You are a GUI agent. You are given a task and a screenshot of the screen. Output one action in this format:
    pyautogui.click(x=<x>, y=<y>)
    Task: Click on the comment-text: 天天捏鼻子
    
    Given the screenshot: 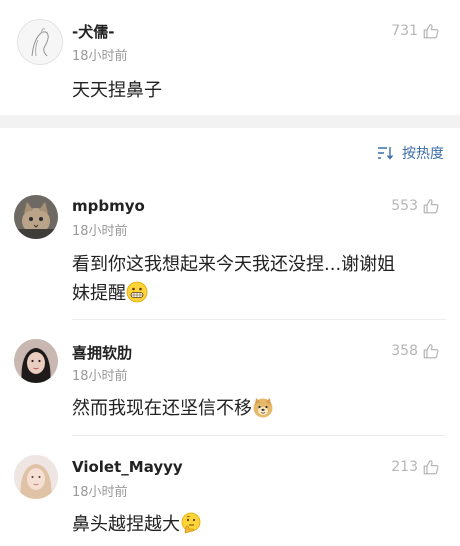 What is the action you would take?
    pyautogui.click(x=117, y=90)
    